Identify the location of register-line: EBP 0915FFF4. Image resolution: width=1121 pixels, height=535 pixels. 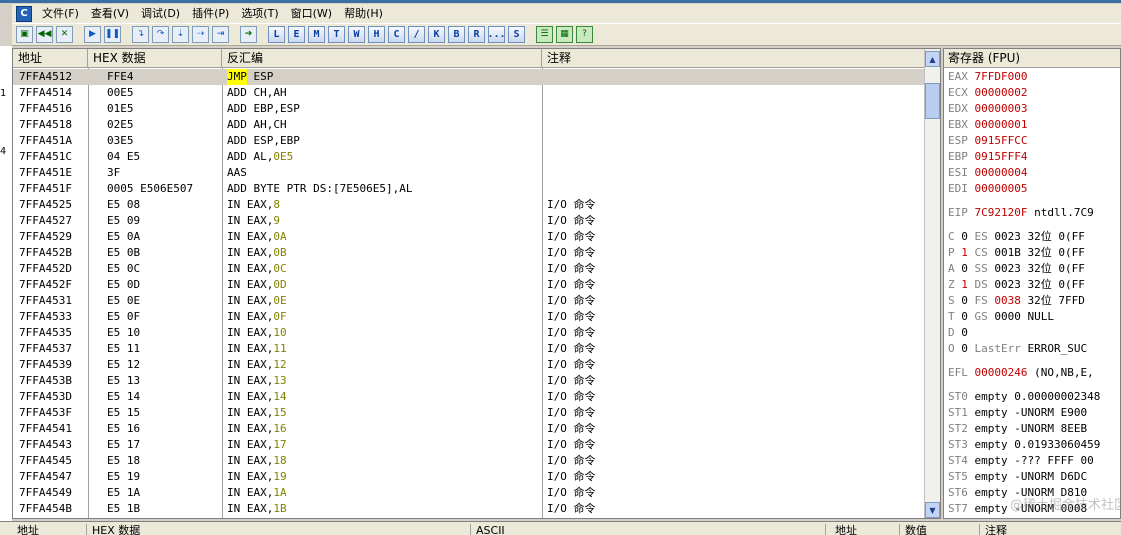
(1034, 157).